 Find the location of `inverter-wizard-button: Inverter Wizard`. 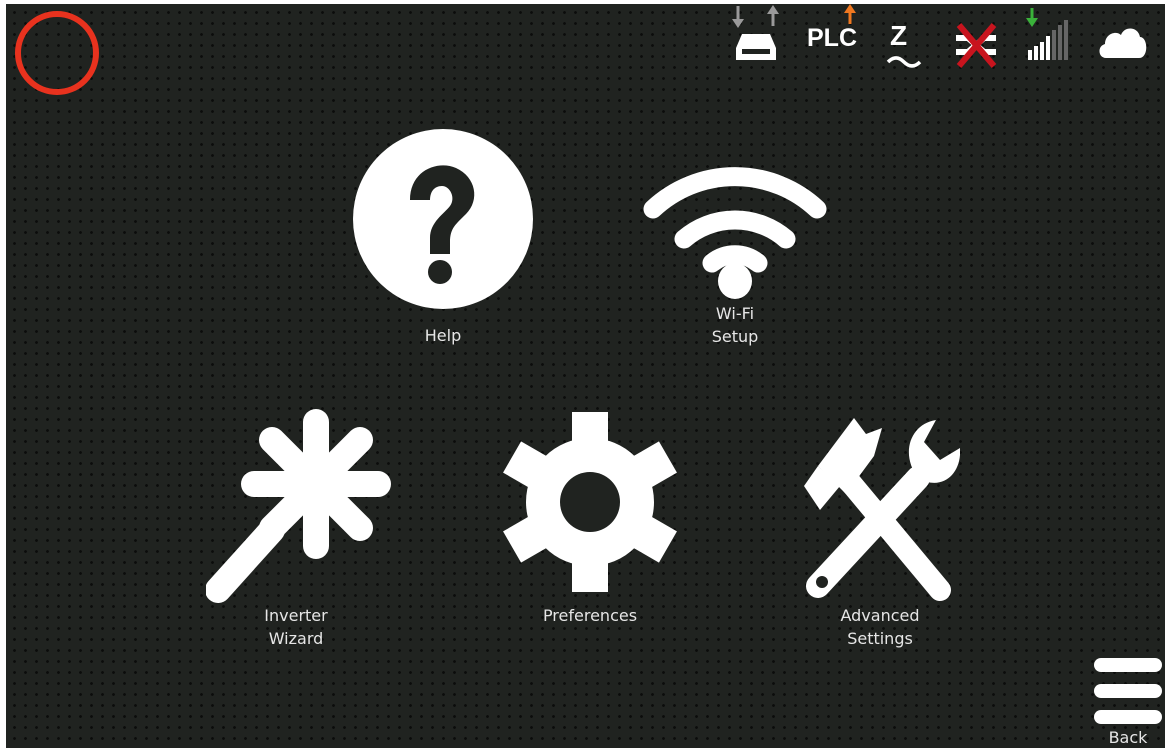

inverter-wizard-button: Inverter Wizard is located at coordinates (301, 531).